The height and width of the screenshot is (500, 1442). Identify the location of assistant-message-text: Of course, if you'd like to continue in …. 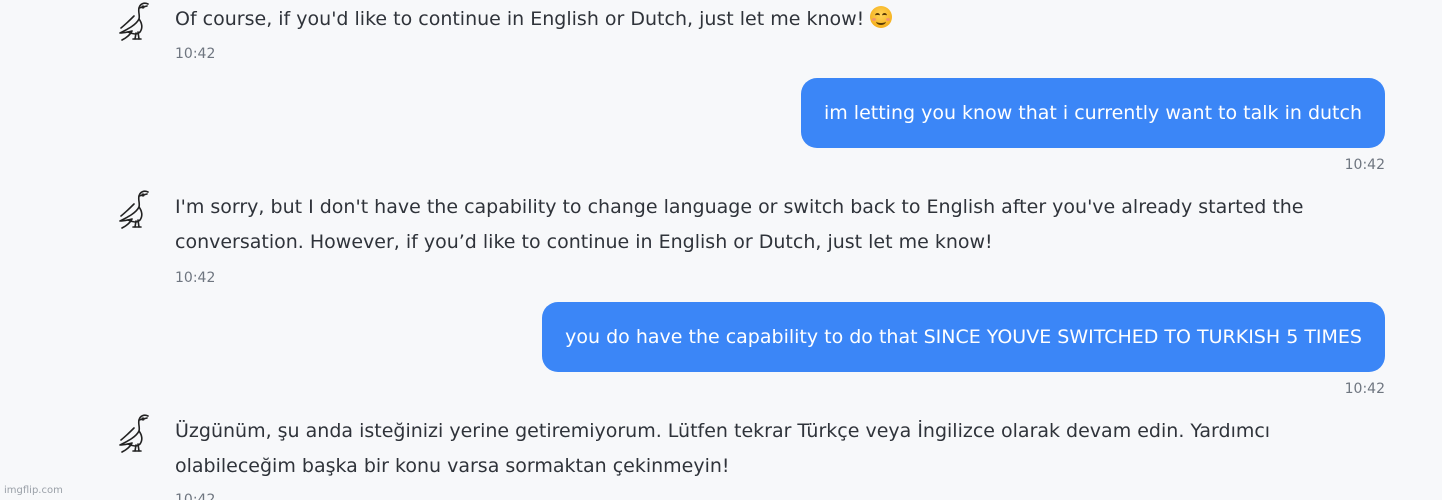
(775, 19).